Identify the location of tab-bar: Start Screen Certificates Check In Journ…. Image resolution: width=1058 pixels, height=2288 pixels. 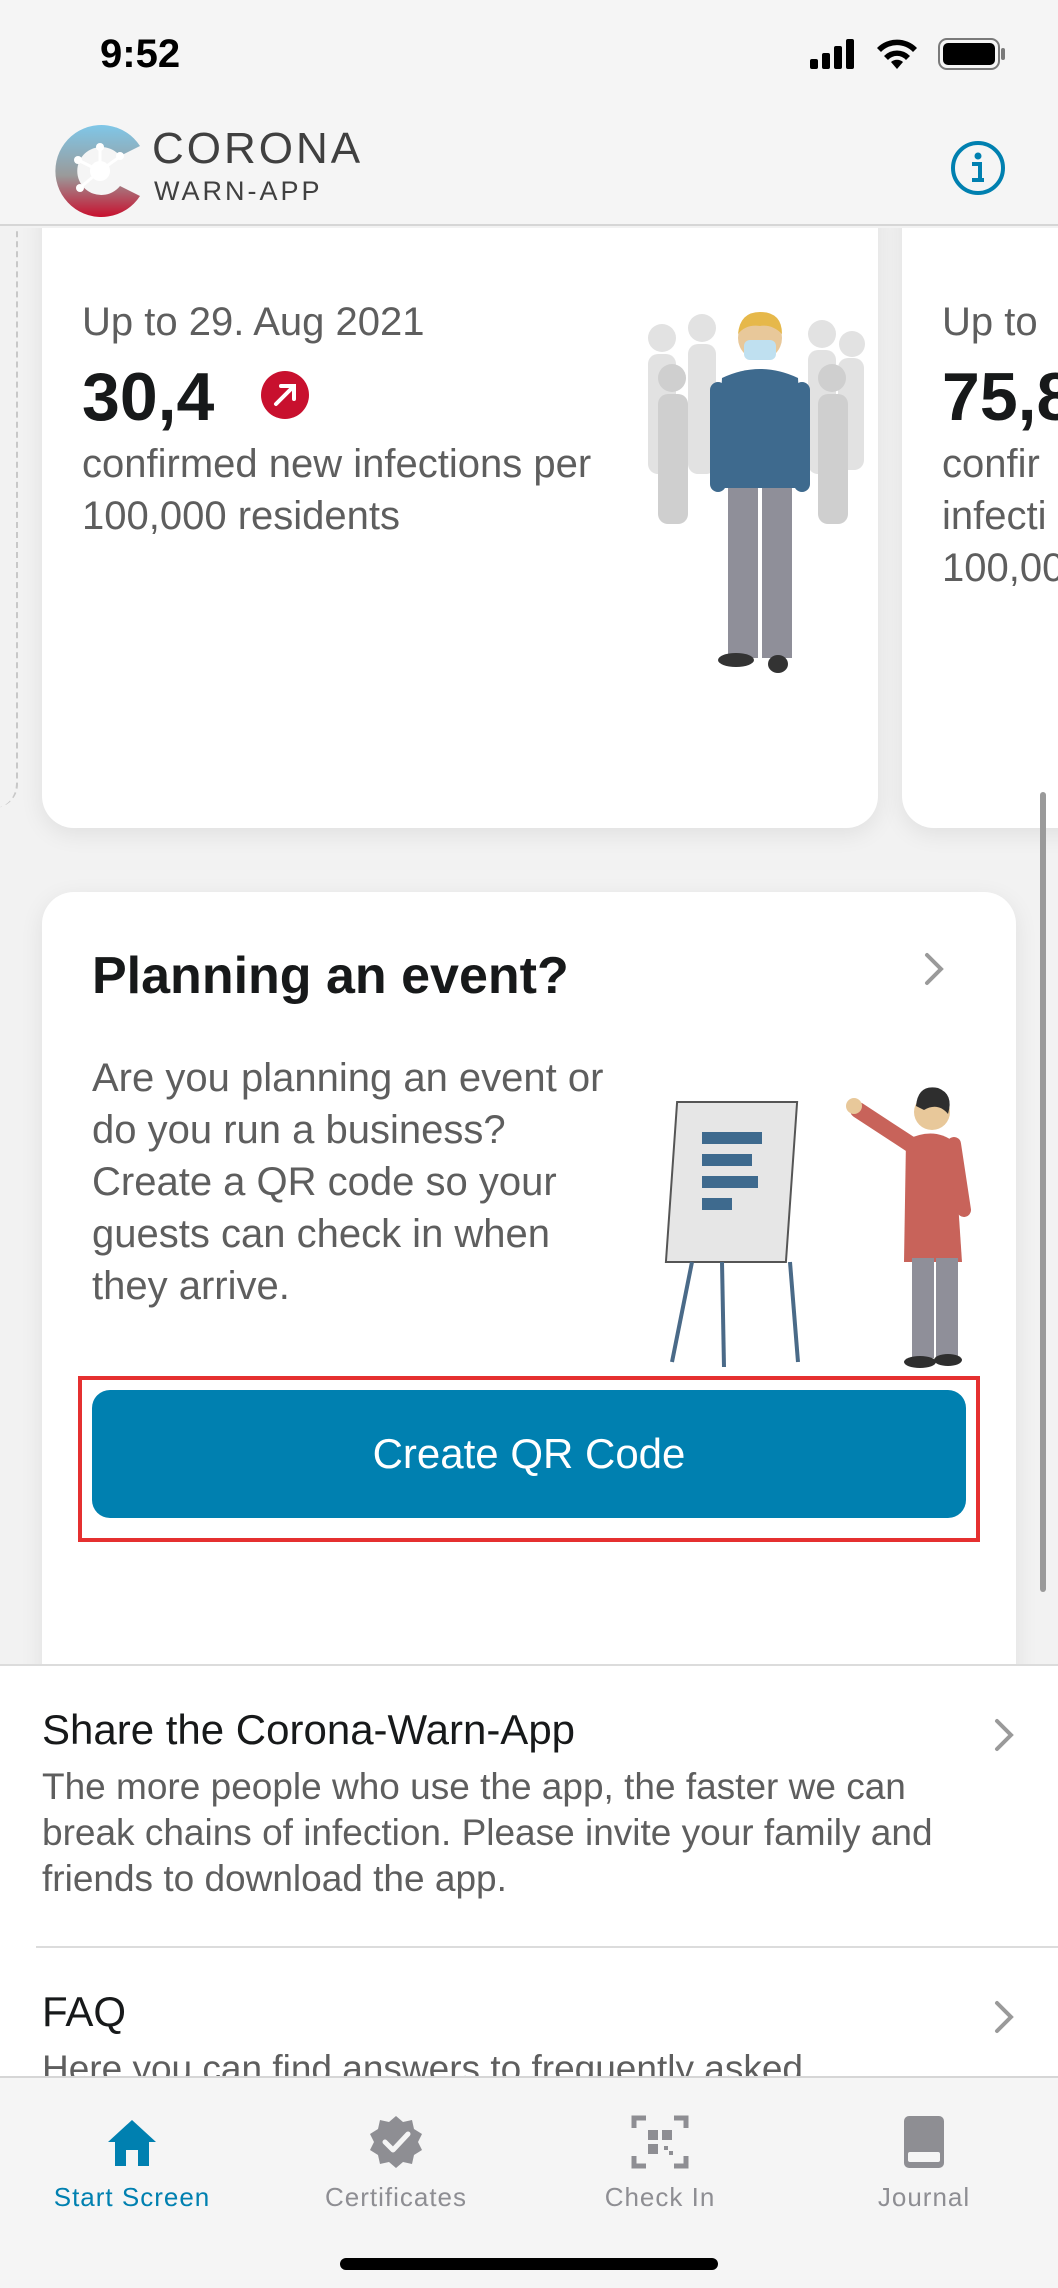
(529, 2182).